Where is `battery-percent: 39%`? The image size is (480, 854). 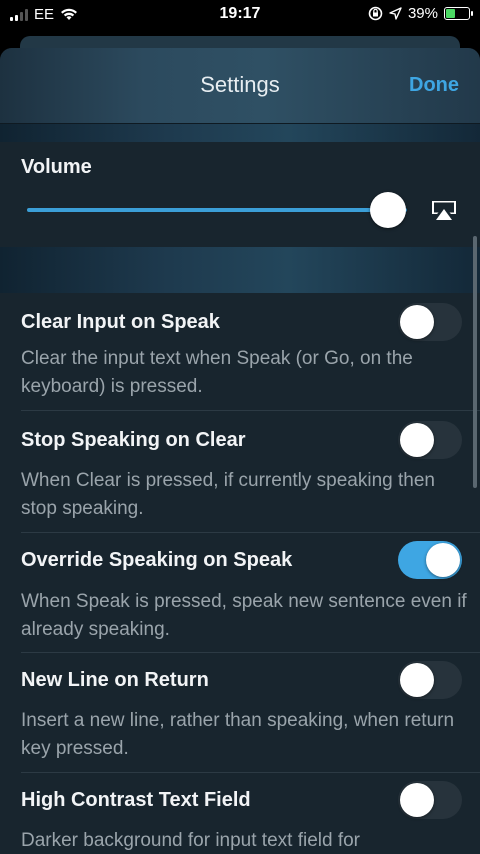
battery-percent: 39% is located at coordinates (422, 13).